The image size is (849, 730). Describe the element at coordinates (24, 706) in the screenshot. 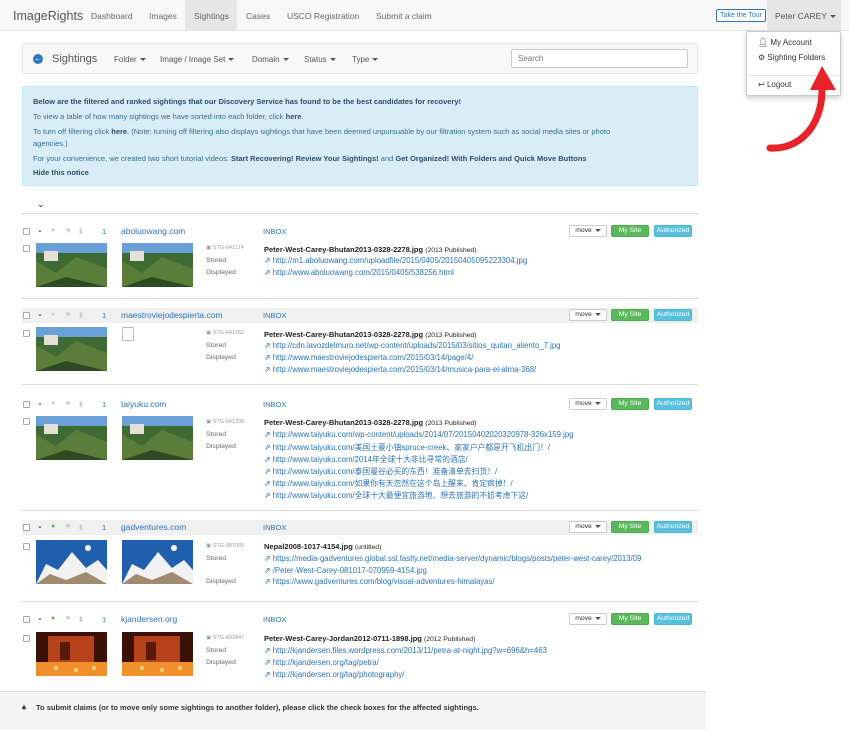

I see `chevron-up-icon: ▴` at that location.